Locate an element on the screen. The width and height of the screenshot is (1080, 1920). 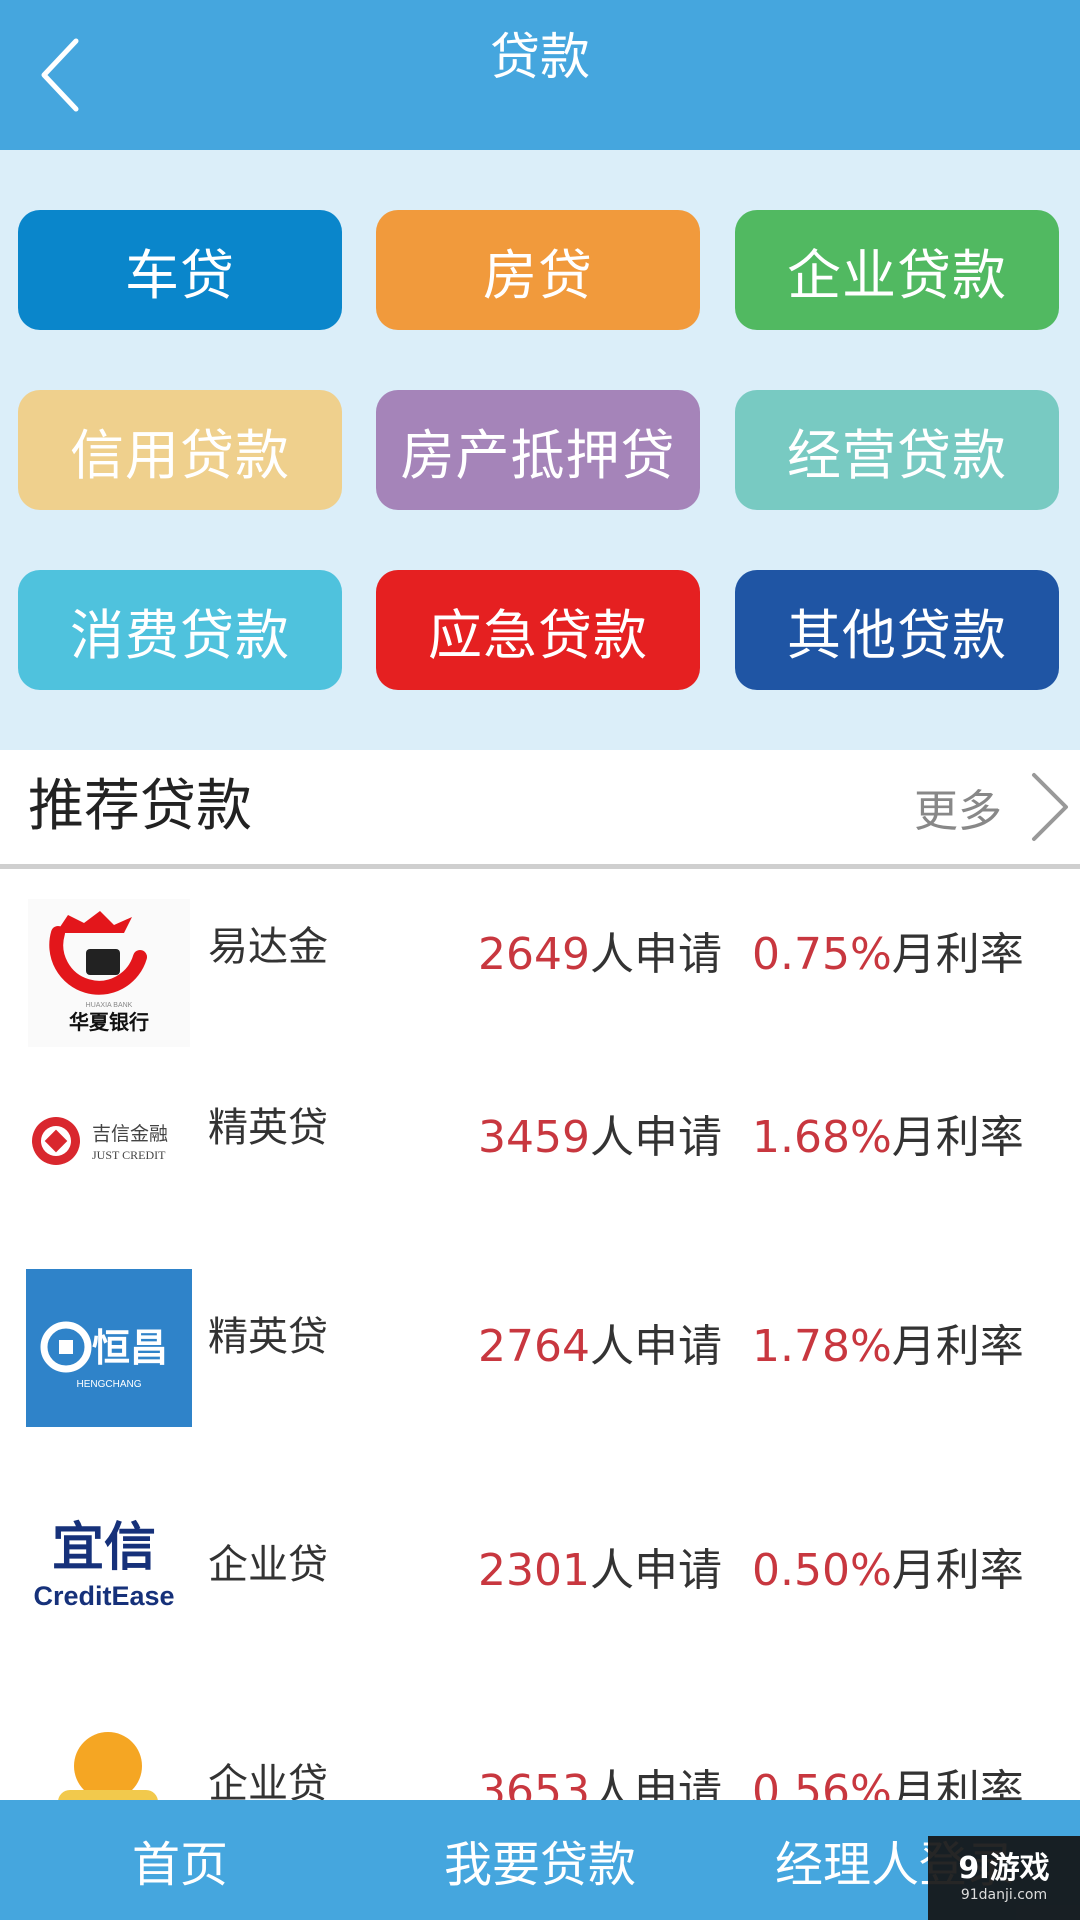
svg-text: 华夏银行 is located at coordinates (109, 1022).